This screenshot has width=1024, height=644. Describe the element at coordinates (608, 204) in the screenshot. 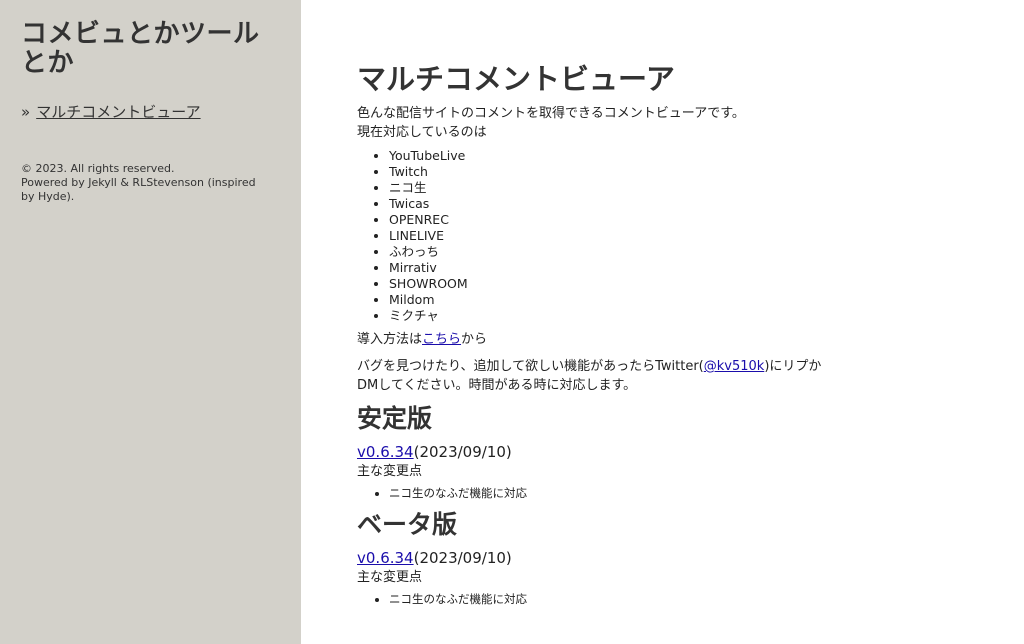

I see `list-item: Twicas` at that location.